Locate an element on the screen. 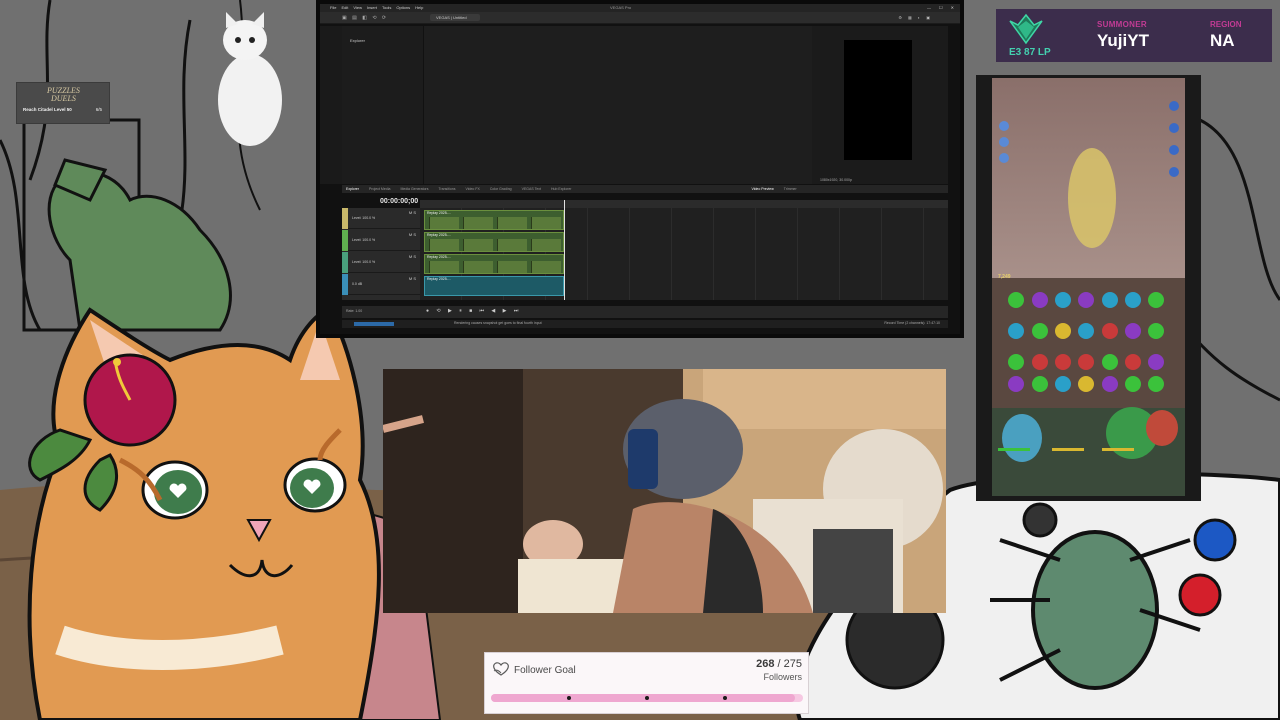 This screenshot has width=1280, height=720. rank-lp: E3 87 LP is located at coordinates (1030, 52).